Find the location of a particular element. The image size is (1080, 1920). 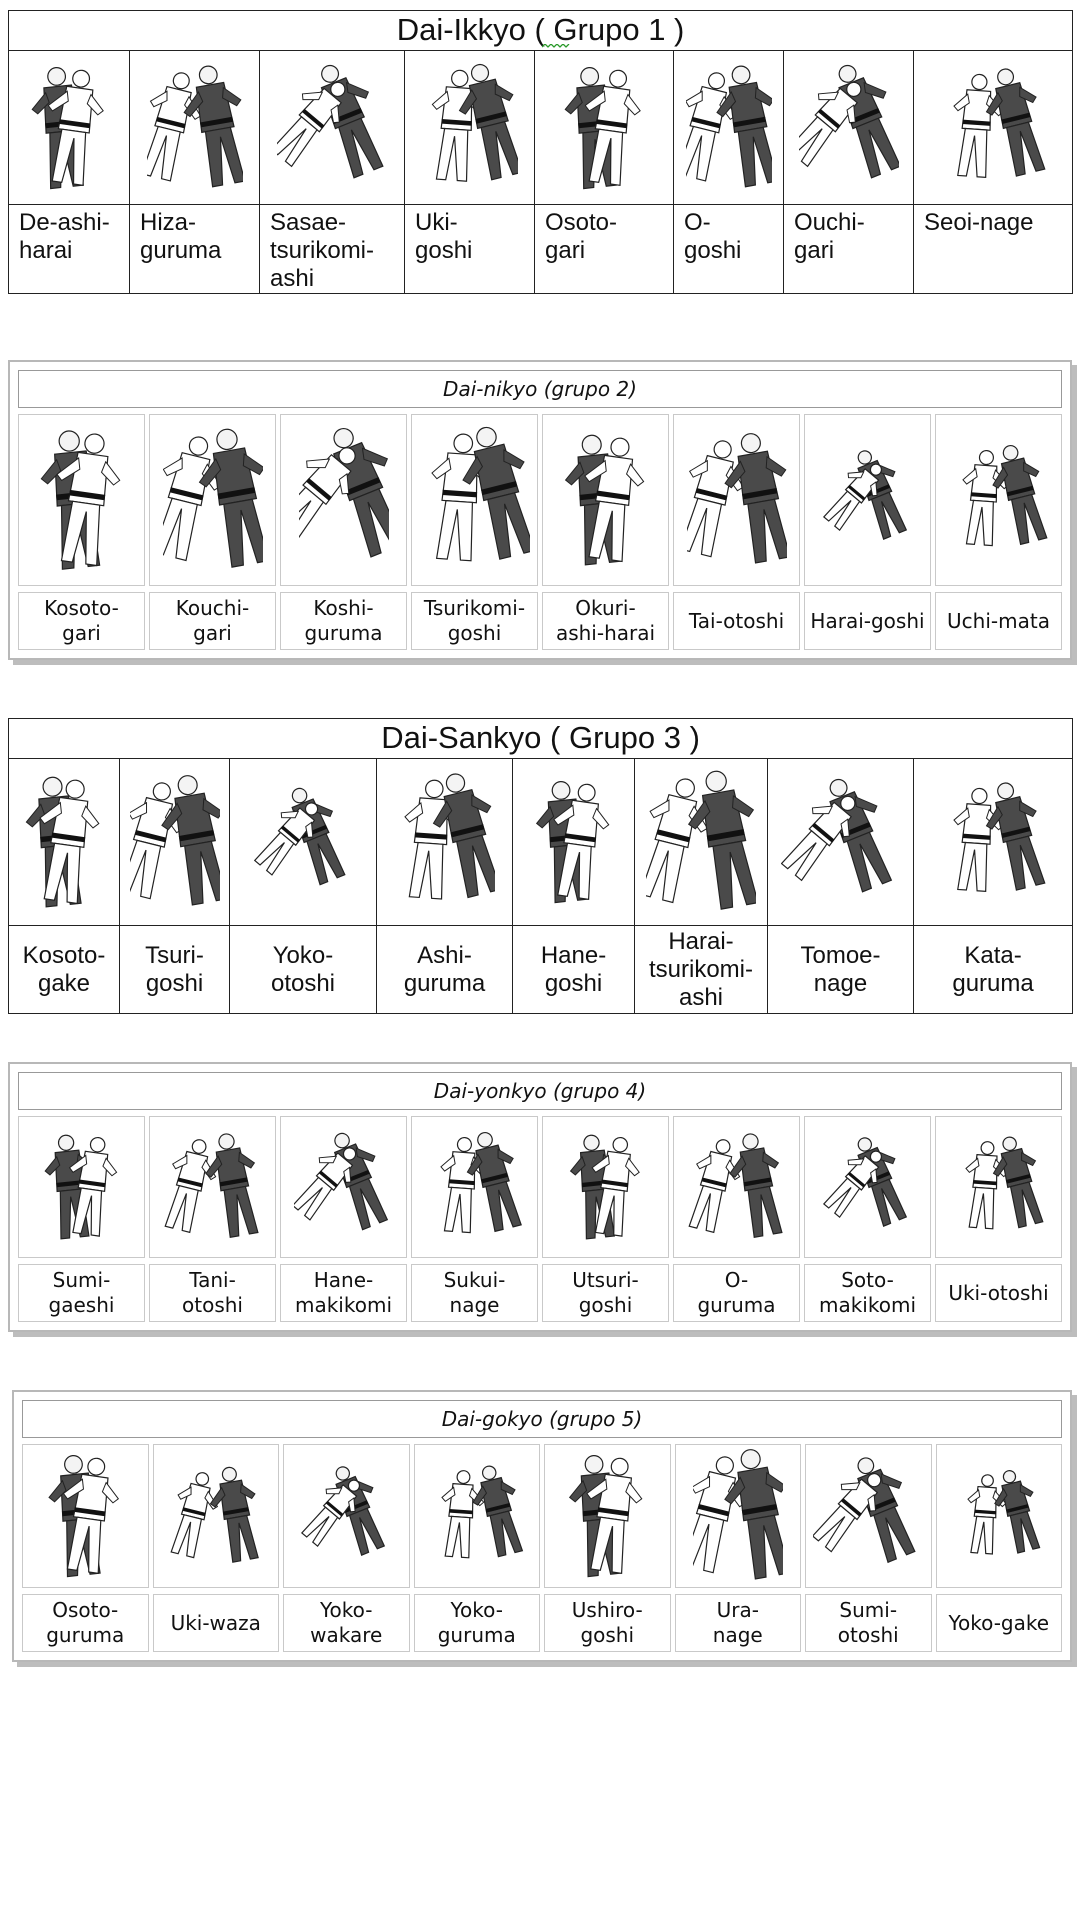

technique-label: Uki-waza is located at coordinates (215, 1623).